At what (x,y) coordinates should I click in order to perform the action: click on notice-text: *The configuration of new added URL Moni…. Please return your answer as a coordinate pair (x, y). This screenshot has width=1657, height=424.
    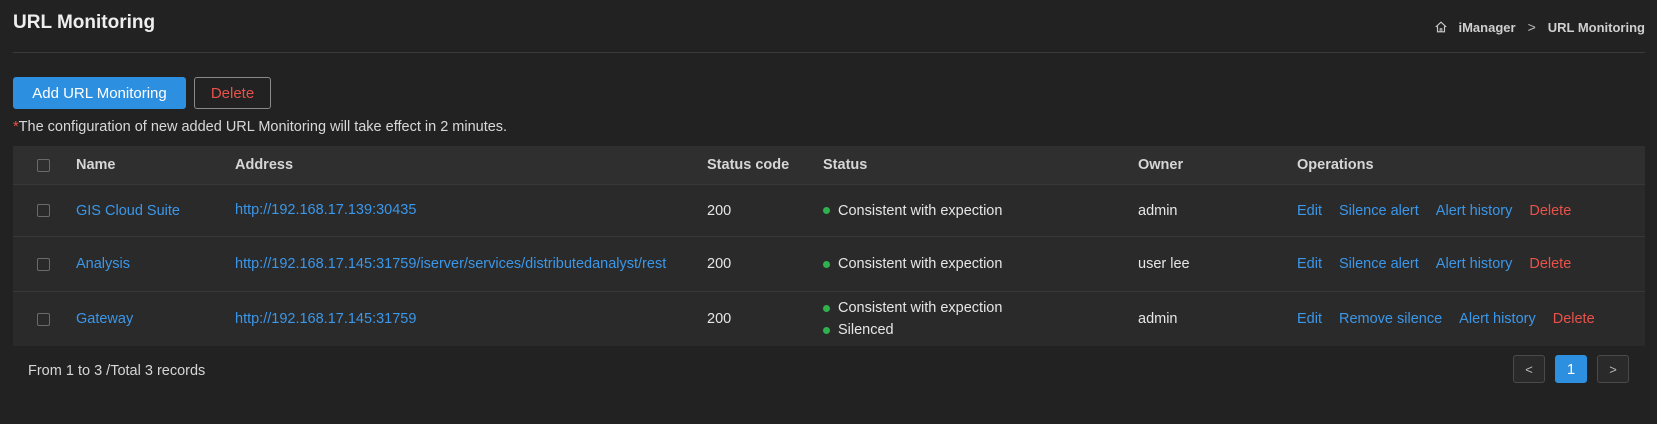
    Looking at the image, I should click on (260, 127).